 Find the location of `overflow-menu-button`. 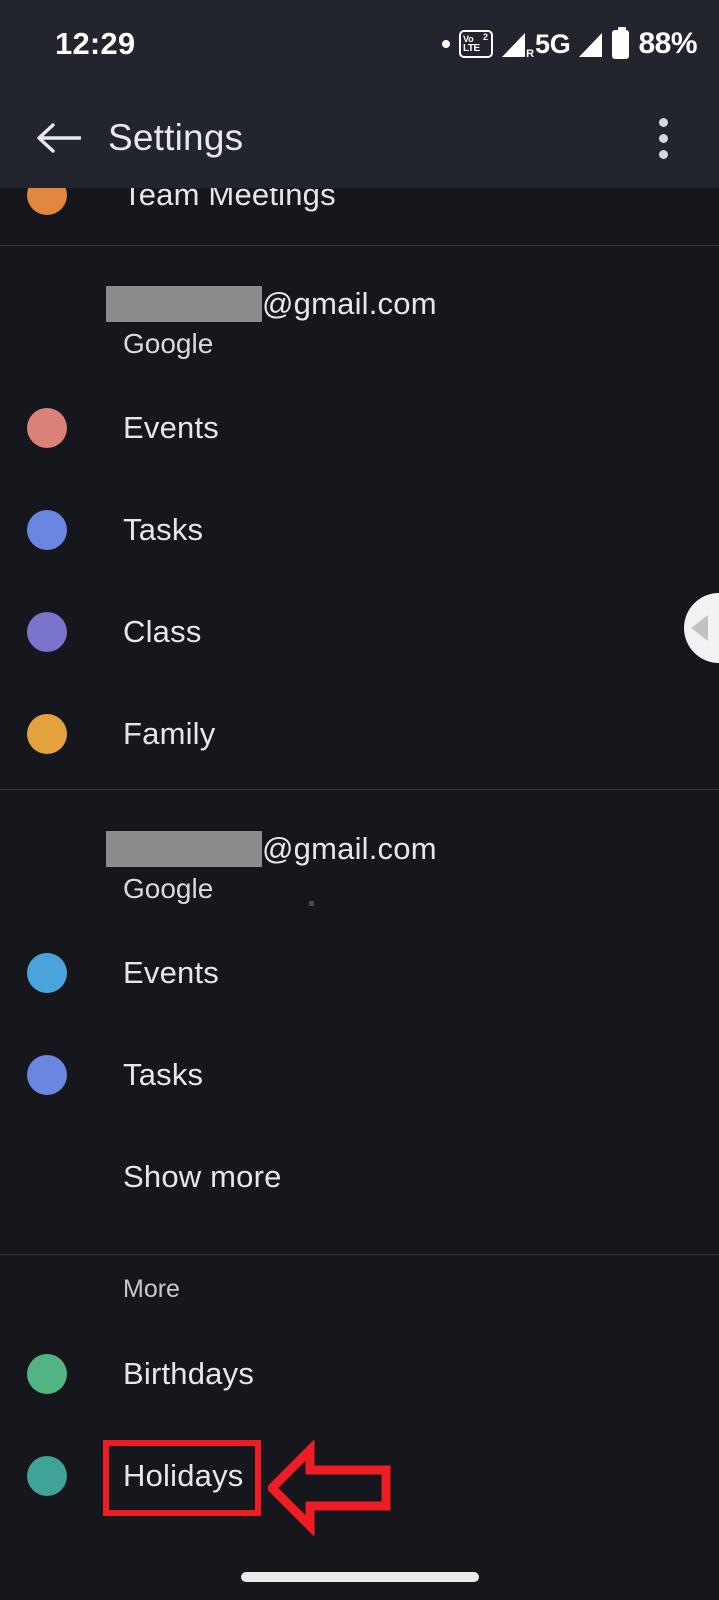

overflow-menu-button is located at coordinates (663, 138).